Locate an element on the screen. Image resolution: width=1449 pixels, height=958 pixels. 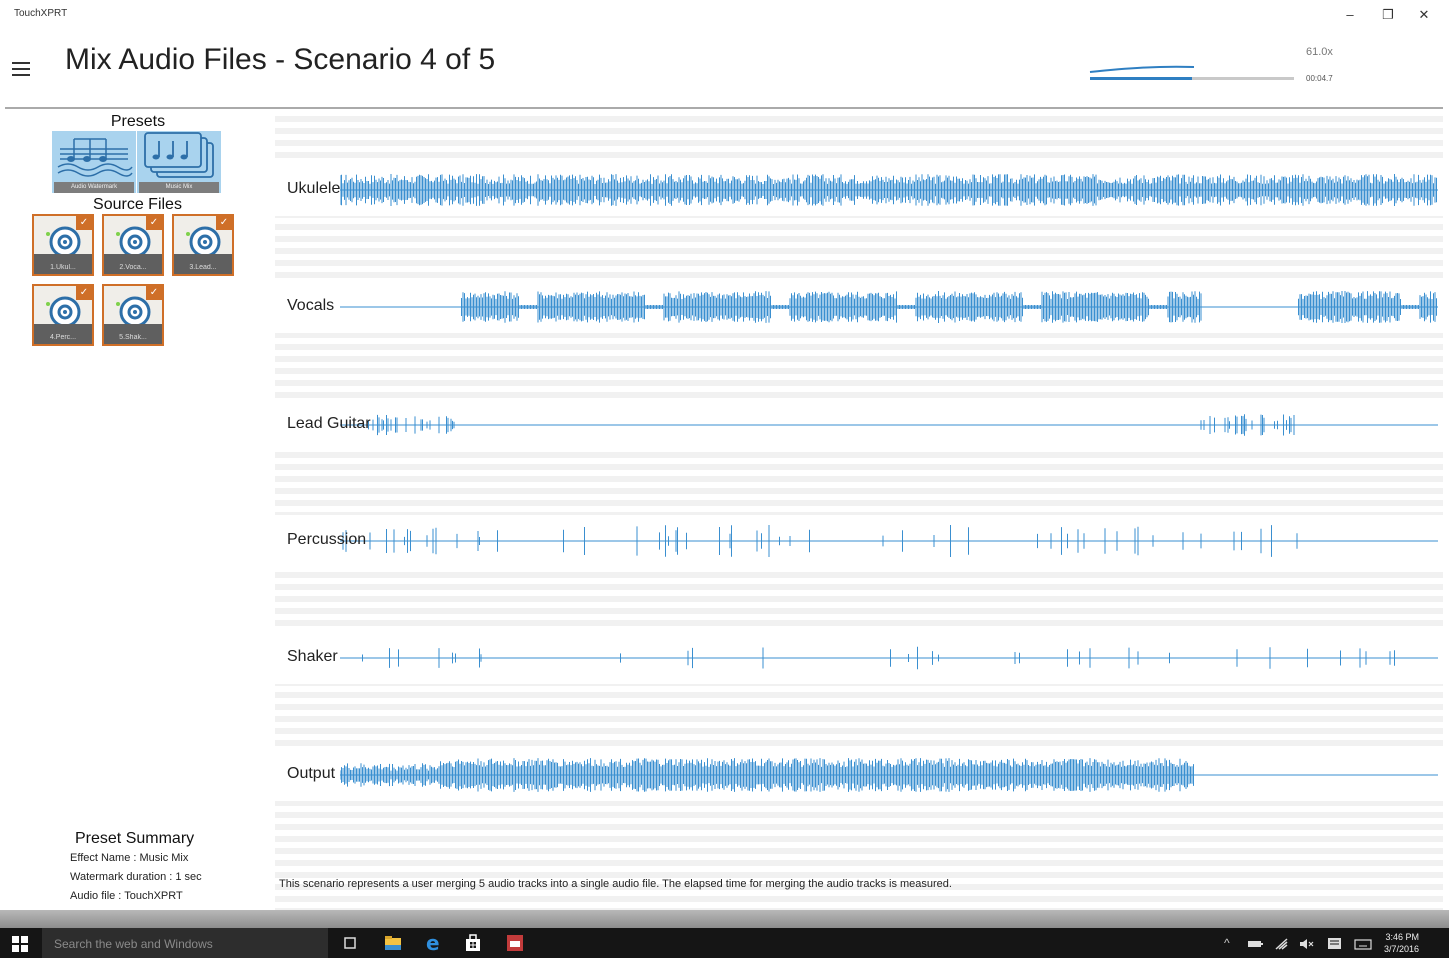
source-file-tile: 5.Shak... ✓ is located at coordinates (133, 315).